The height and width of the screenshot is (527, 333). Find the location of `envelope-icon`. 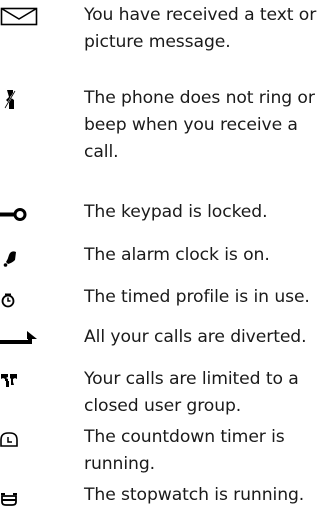

envelope-icon is located at coordinates (20, 17).